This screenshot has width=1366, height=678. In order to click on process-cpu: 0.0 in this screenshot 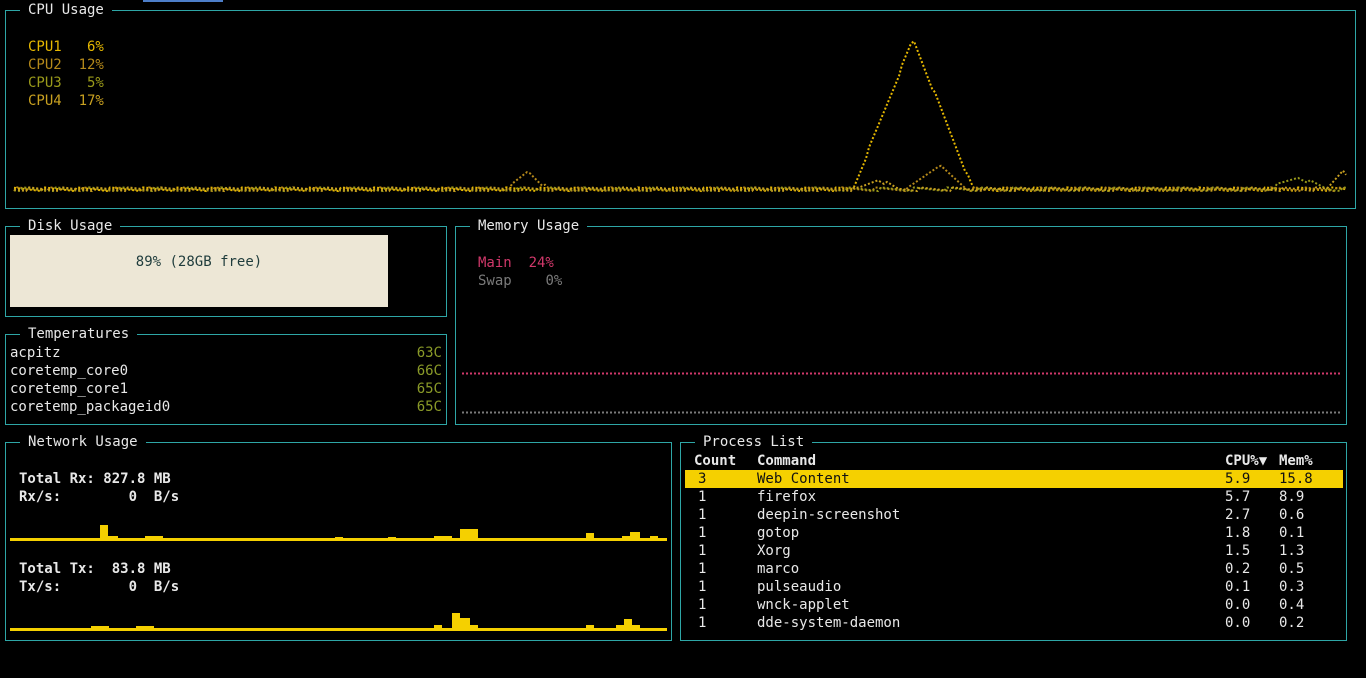, I will do `click(1238, 623)`.